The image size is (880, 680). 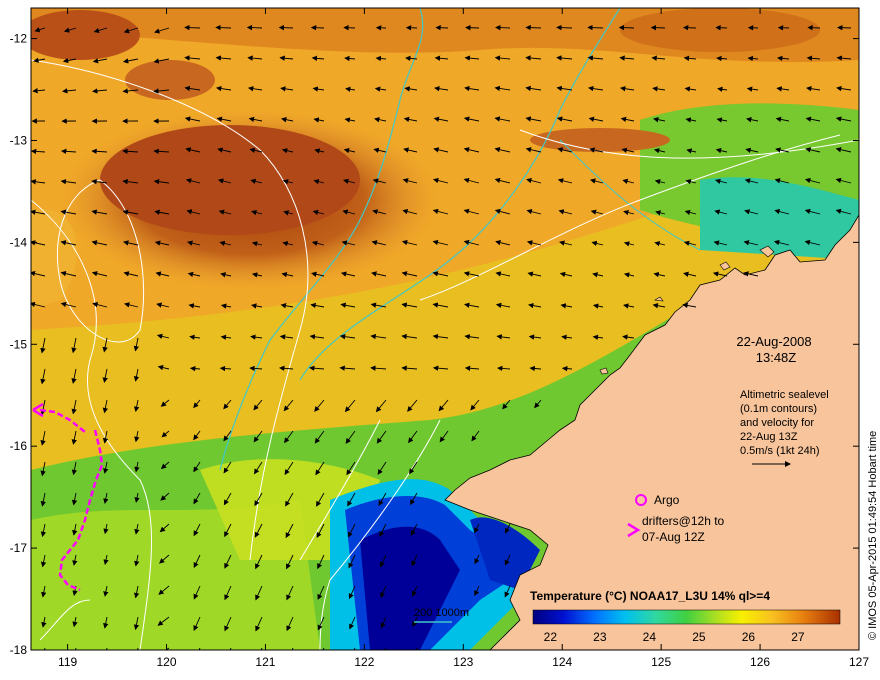 What do you see at coordinates (463, 662) in the screenshot?
I see `lon-tick-label: 123` at bounding box center [463, 662].